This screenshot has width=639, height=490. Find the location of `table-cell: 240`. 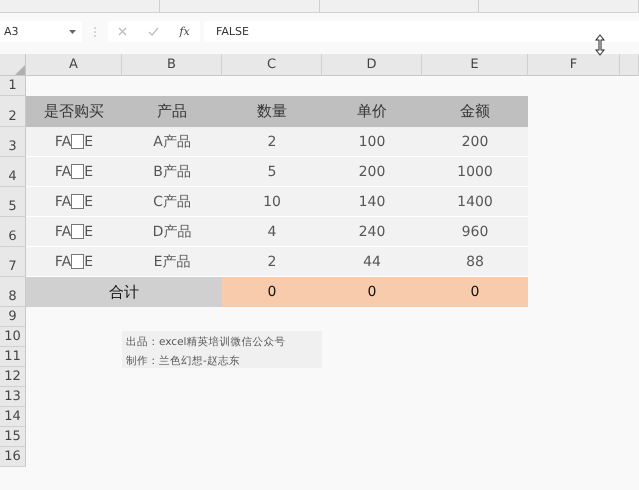

table-cell: 240 is located at coordinates (372, 232).